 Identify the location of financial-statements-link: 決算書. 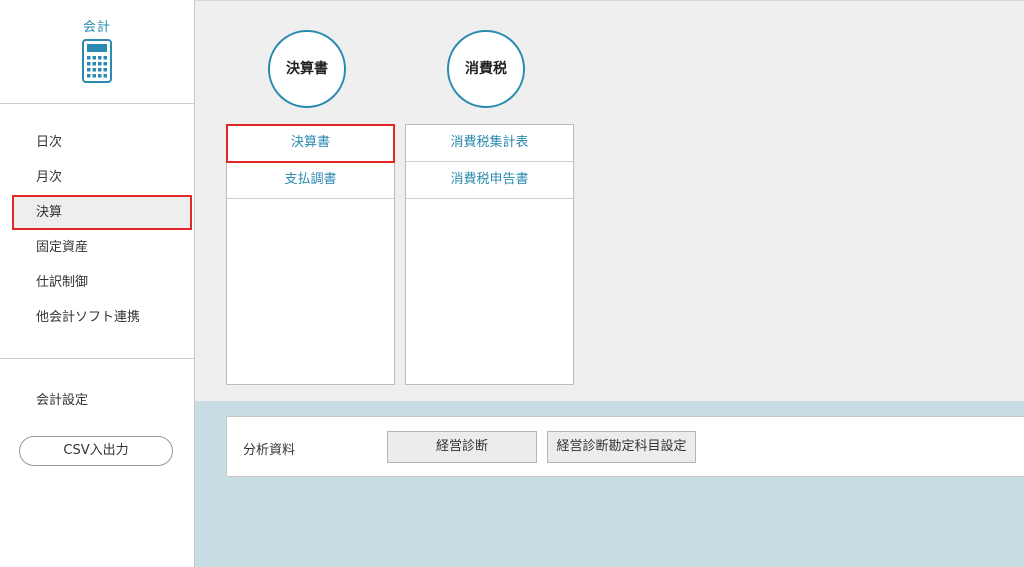
(310, 143).